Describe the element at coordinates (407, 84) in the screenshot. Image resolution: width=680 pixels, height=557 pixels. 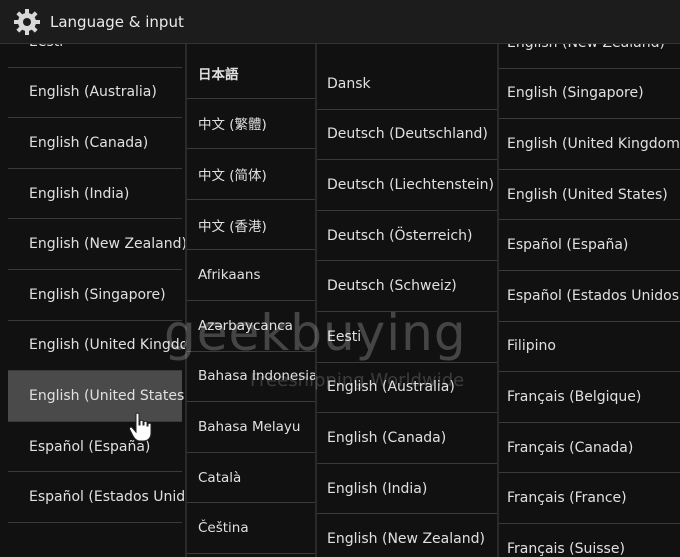
I see `language-item: Dansk` at that location.